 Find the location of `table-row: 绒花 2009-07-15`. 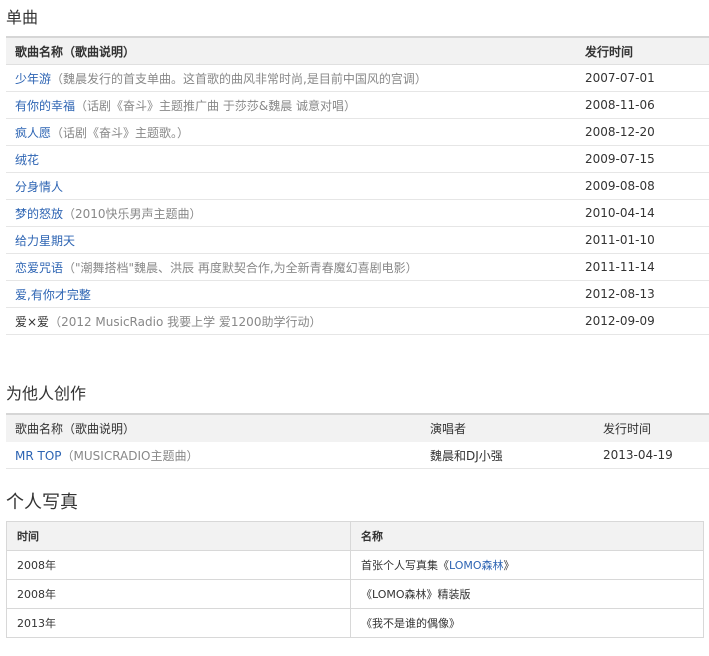

table-row: 绒花 2009-07-15 is located at coordinates (357, 159).